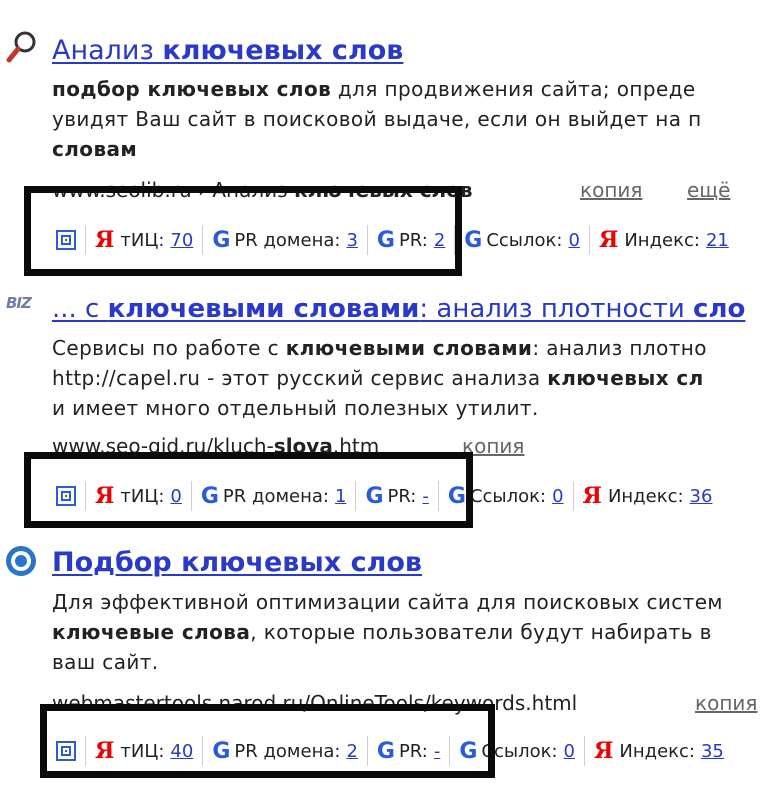 The width and height of the screenshot is (764, 788). What do you see at coordinates (356, 446) in the screenshot?
I see `url-text-rest: .htm` at bounding box center [356, 446].